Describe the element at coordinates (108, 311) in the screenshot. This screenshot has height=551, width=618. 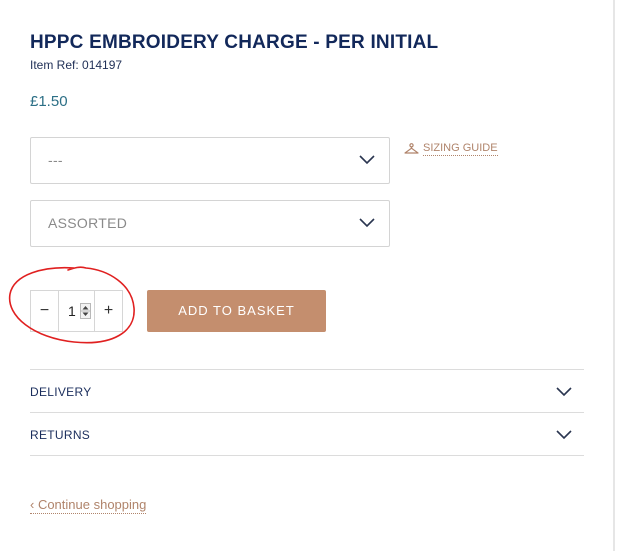
I see `quantity-increase-button: +` at that location.